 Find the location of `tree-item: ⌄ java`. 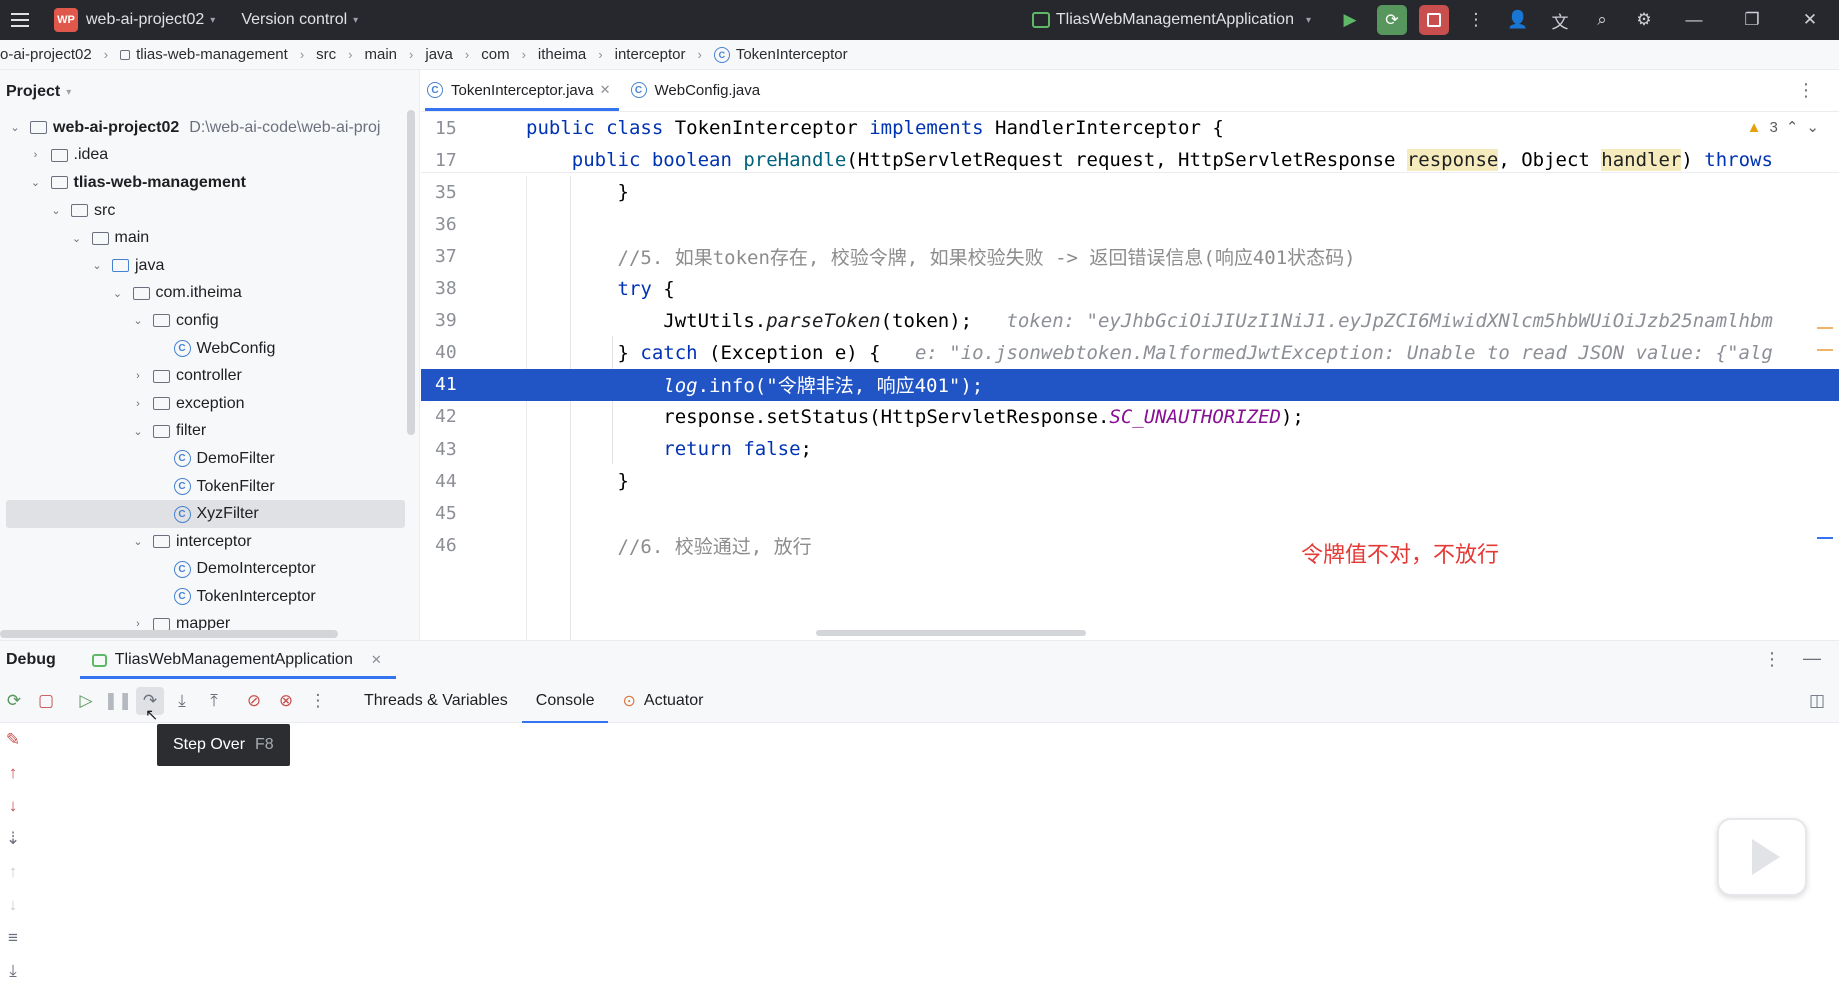

tree-item: ⌄ java is located at coordinates (209, 266).